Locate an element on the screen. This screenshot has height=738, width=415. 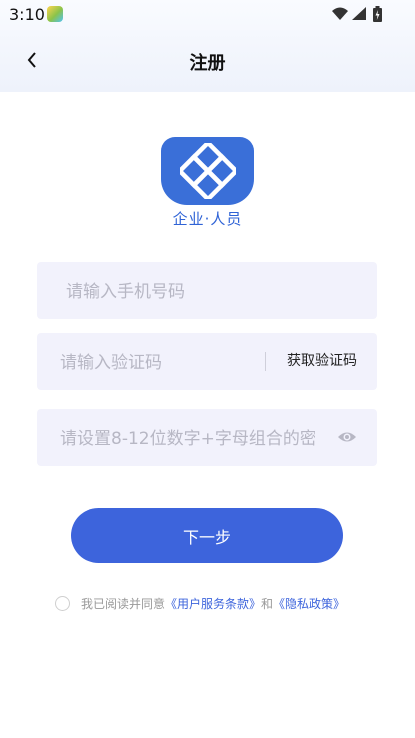
app-logo is located at coordinates (207, 171).